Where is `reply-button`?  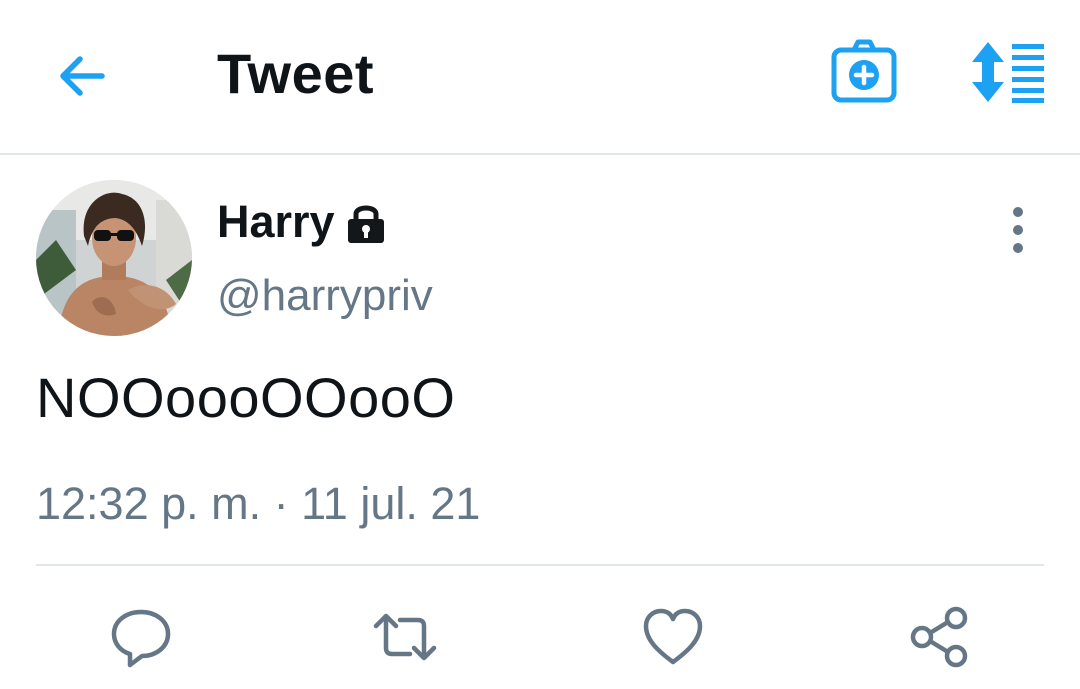 reply-button is located at coordinates (141, 637).